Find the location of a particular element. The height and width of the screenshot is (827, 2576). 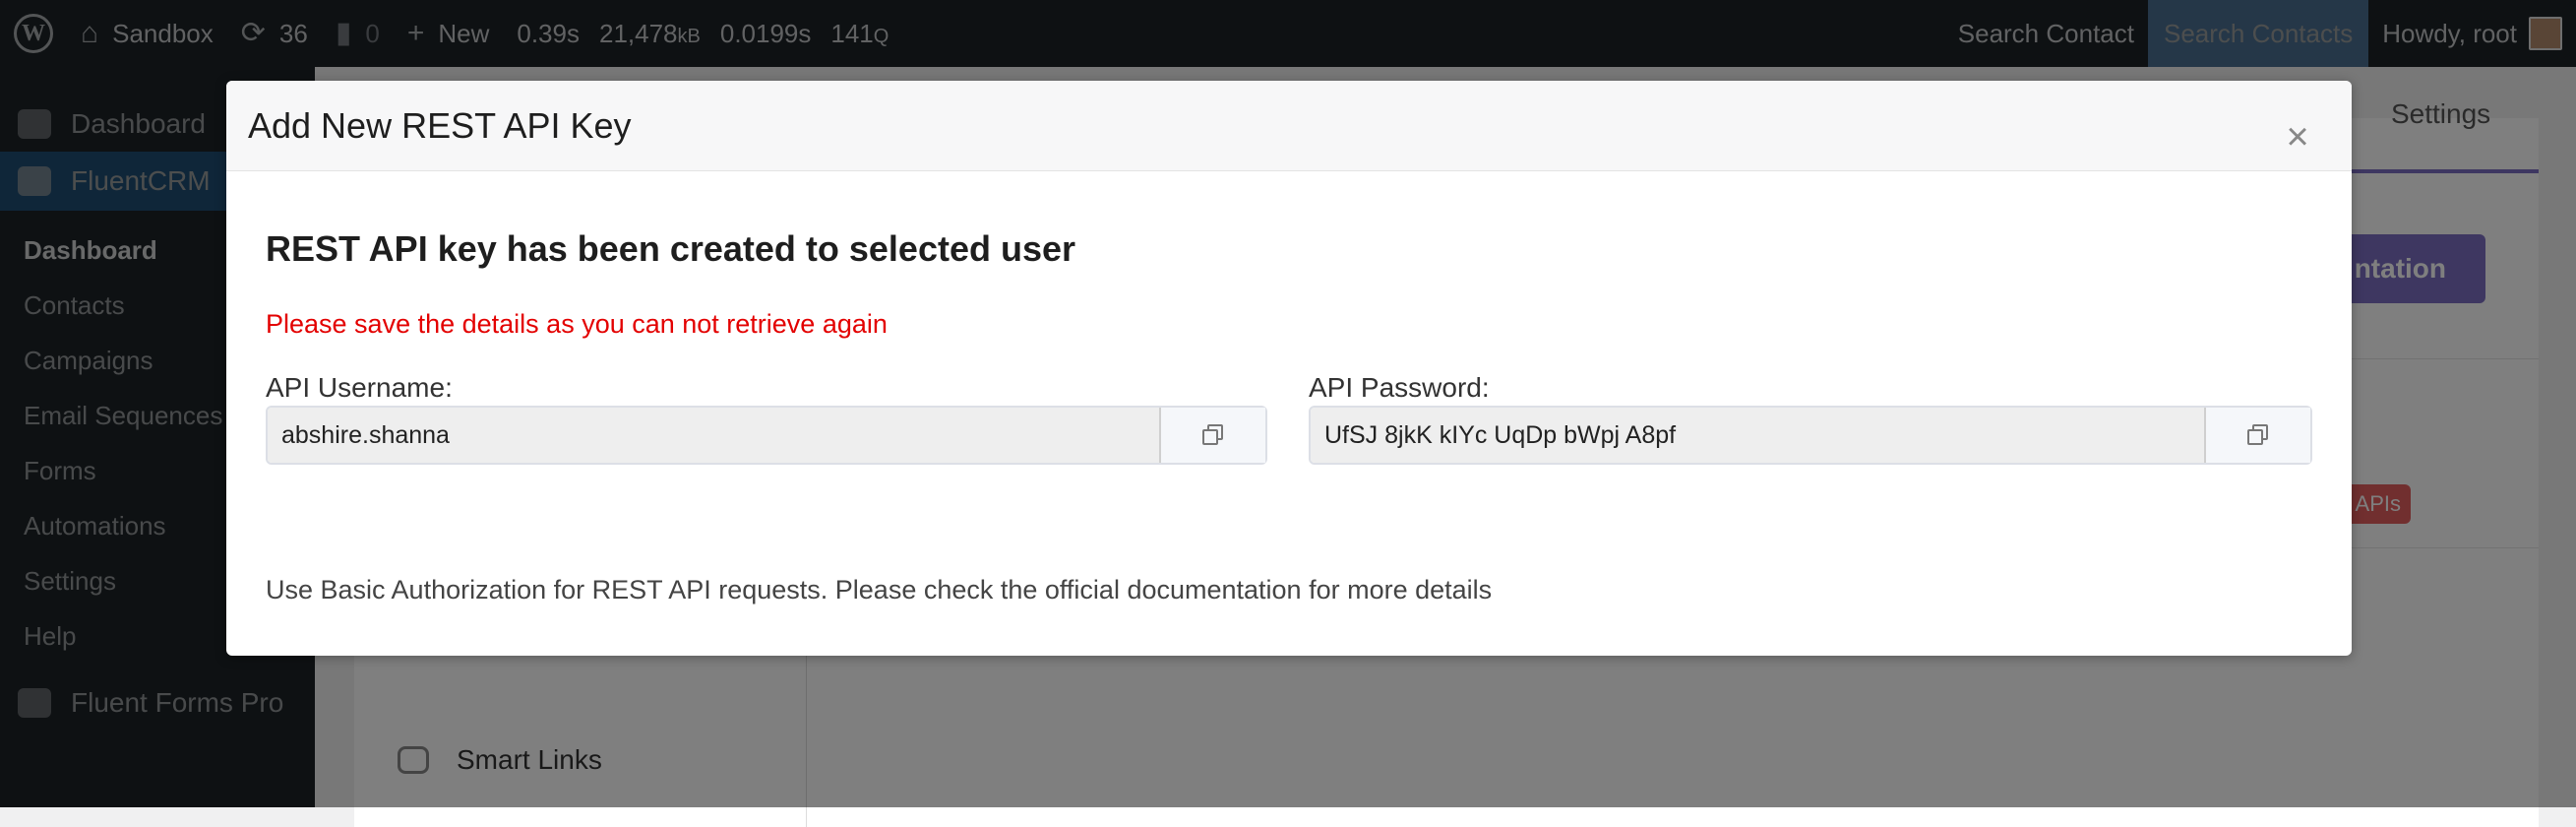

api-password-field is located at coordinates (1810, 436).